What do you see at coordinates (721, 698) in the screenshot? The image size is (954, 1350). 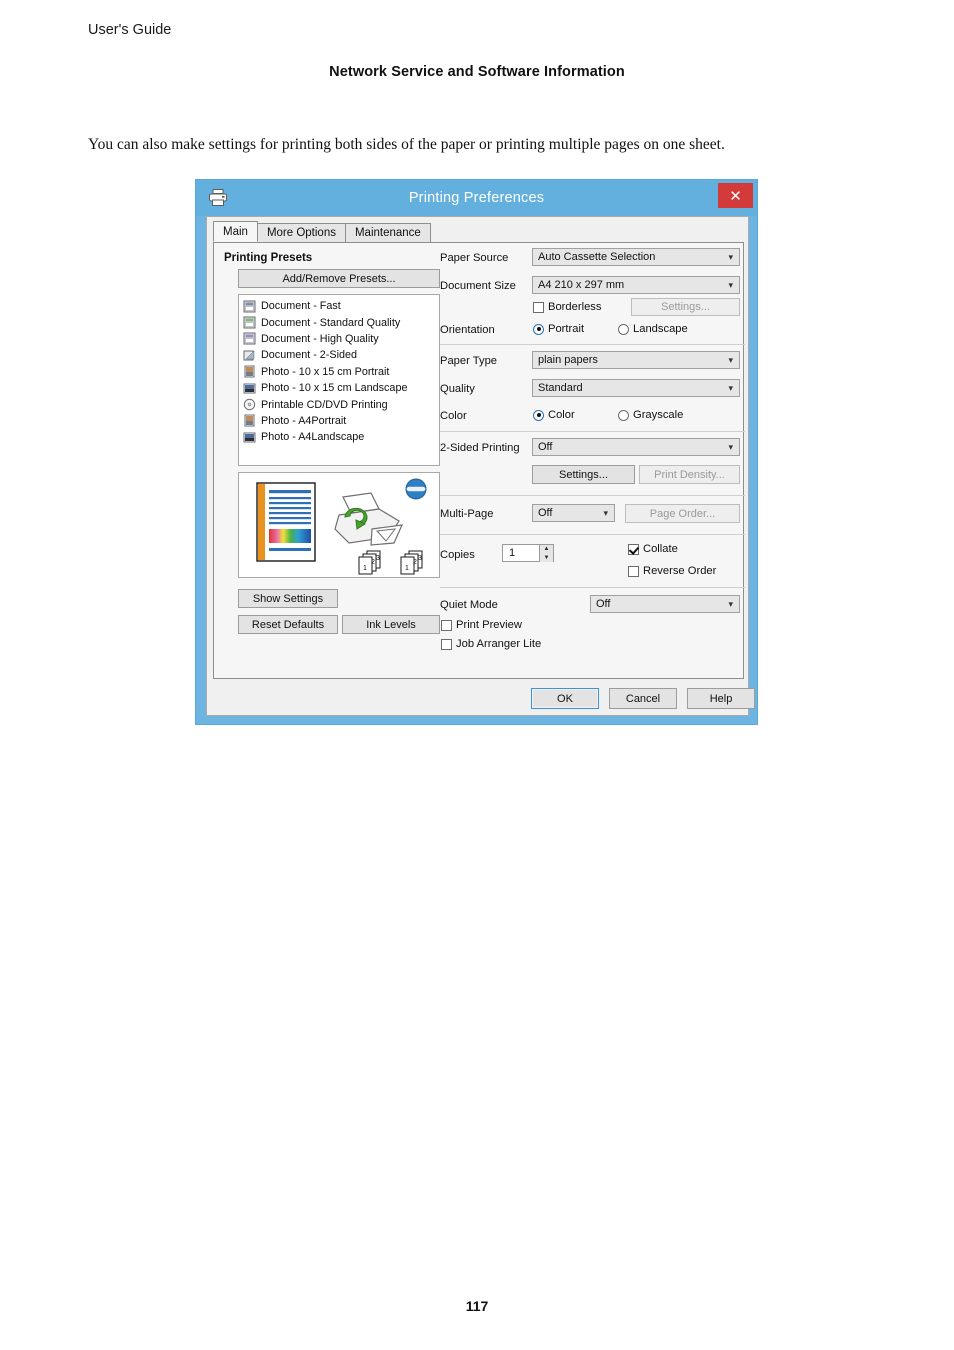 I see `help-button: Help` at bounding box center [721, 698].